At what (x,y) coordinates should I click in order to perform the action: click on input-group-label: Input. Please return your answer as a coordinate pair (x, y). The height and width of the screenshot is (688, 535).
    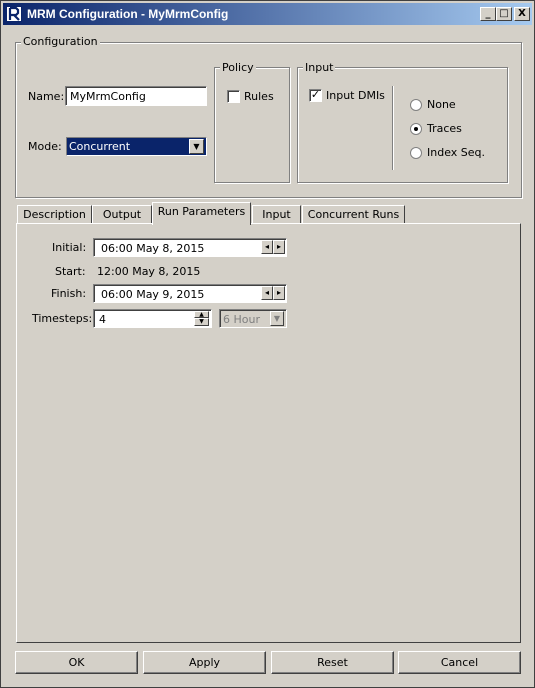
    Looking at the image, I should click on (319, 67).